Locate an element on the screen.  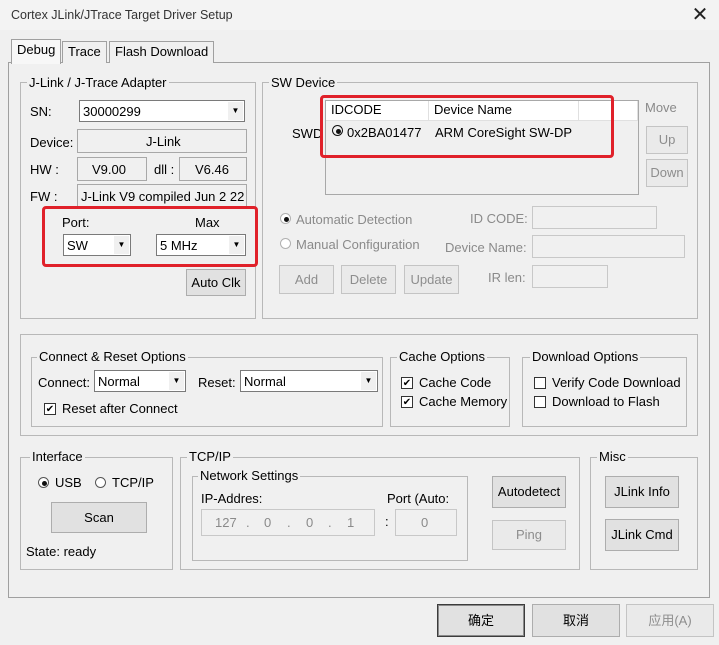
interface-group-label: Interface is located at coordinates (57, 456).